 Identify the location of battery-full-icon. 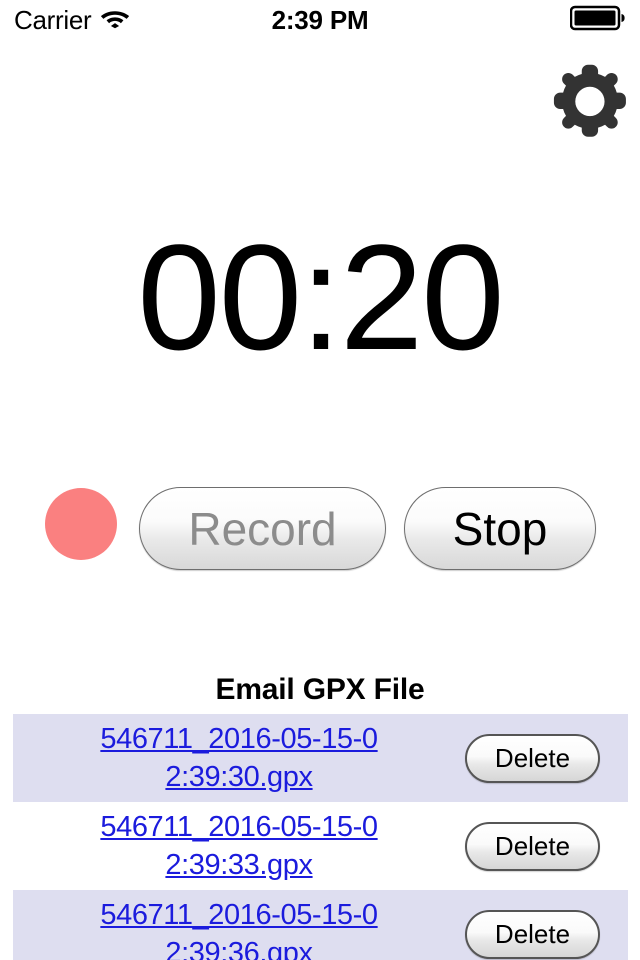
(597, 20).